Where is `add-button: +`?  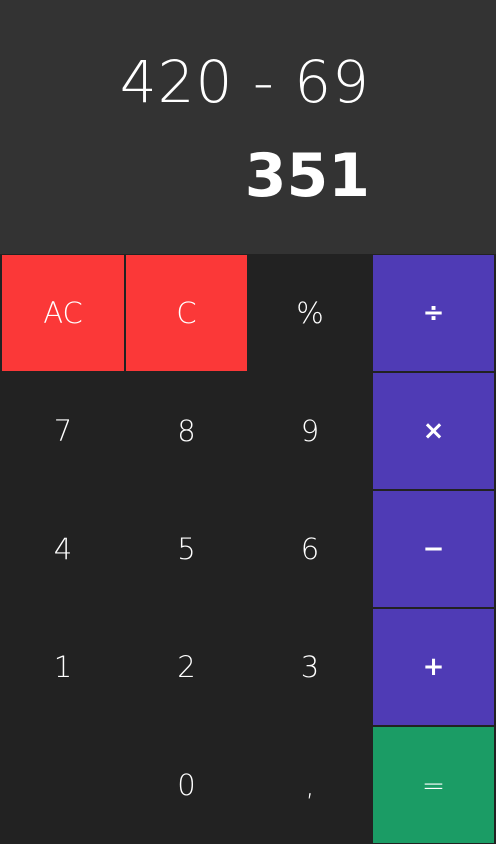 add-button: + is located at coordinates (433, 667).